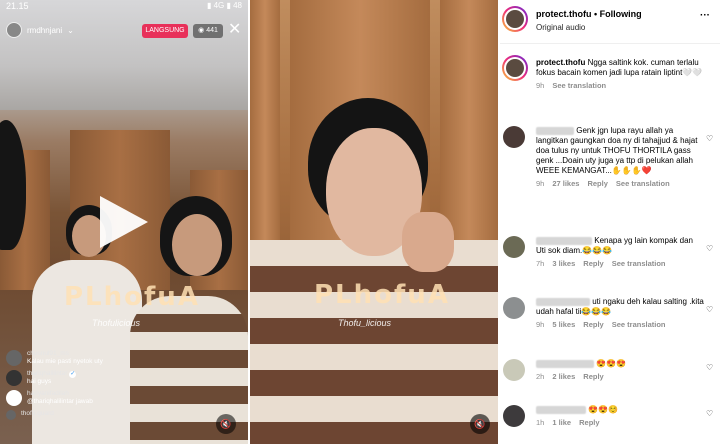 The image size is (720, 444). What do you see at coordinates (620, 370) in the screenshot?
I see `comment-body: 😍😍😍 2h 2 likes Reply` at bounding box center [620, 370].